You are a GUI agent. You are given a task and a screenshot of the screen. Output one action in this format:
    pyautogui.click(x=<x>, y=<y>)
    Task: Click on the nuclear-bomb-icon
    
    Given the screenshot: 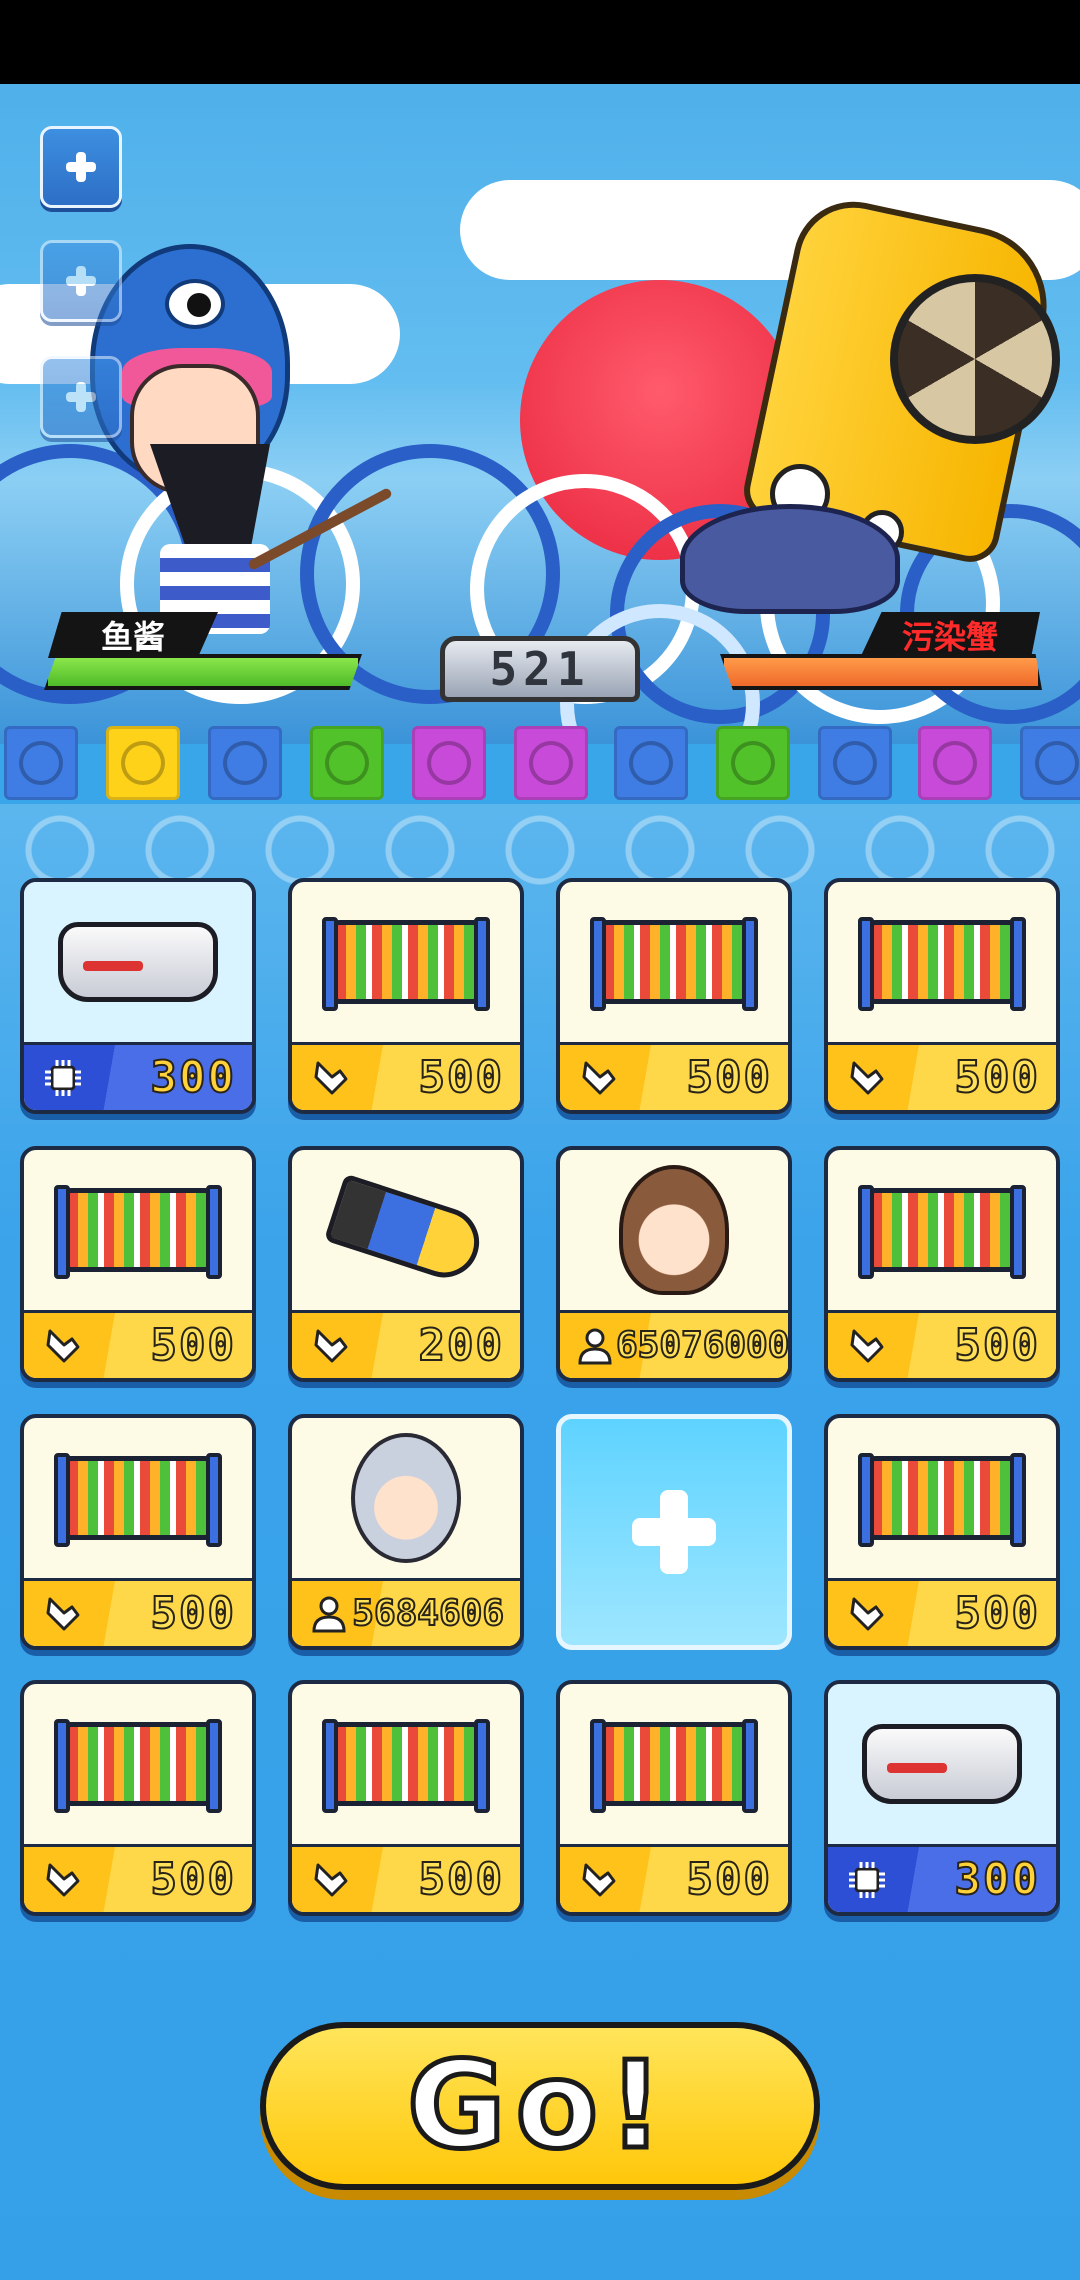 What is the action you would take?
    pyautogui.click(x=406, y=1230)
    